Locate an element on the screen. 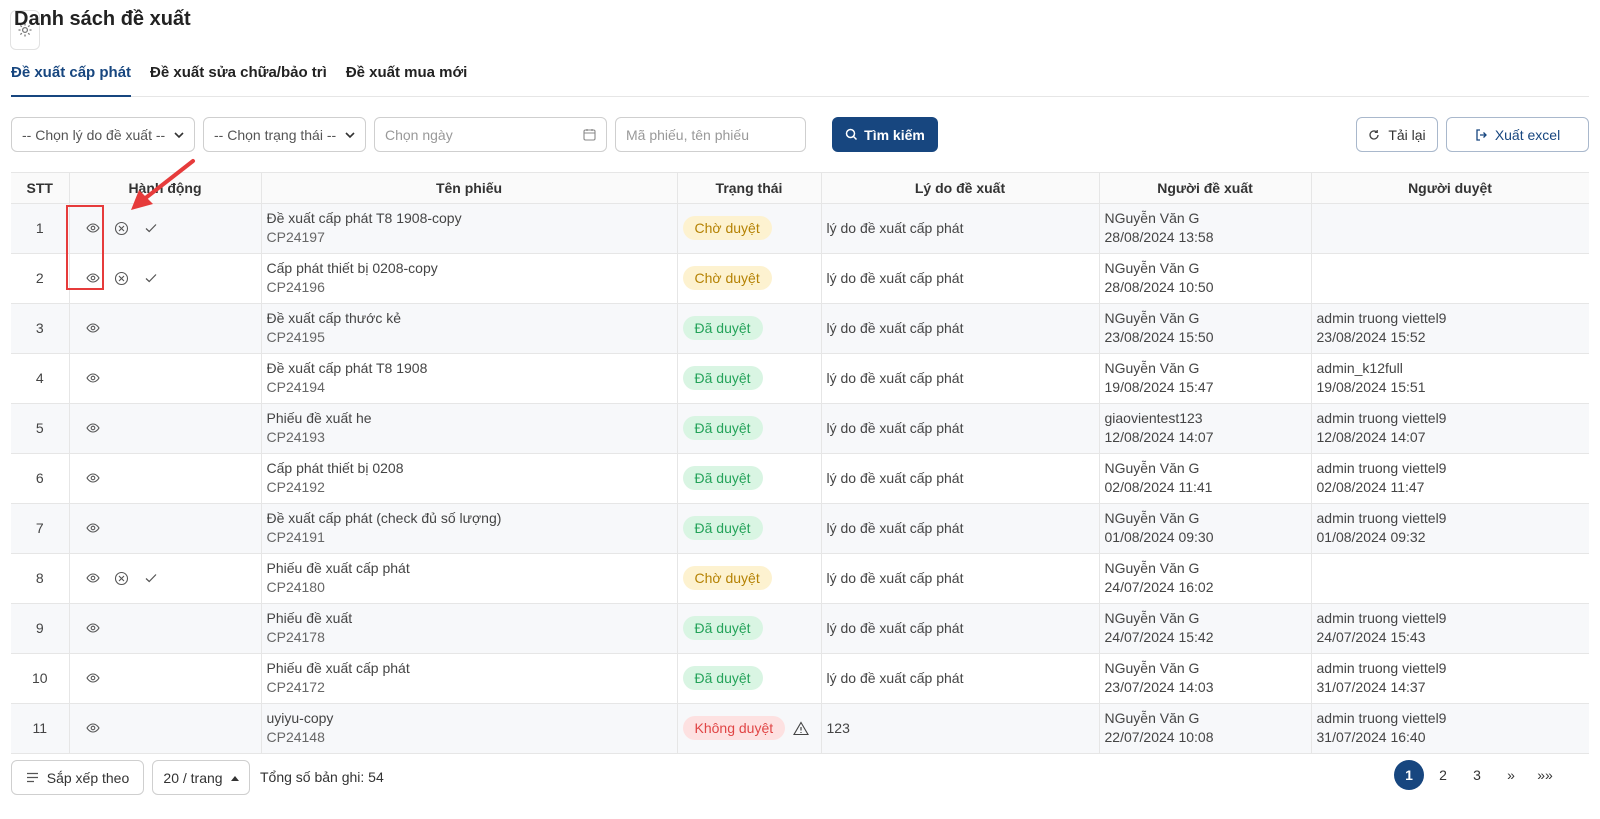 The height and width of the screenshot is (819, 1600). proposal-code: CP24195 is located at coordinates (295, 337).